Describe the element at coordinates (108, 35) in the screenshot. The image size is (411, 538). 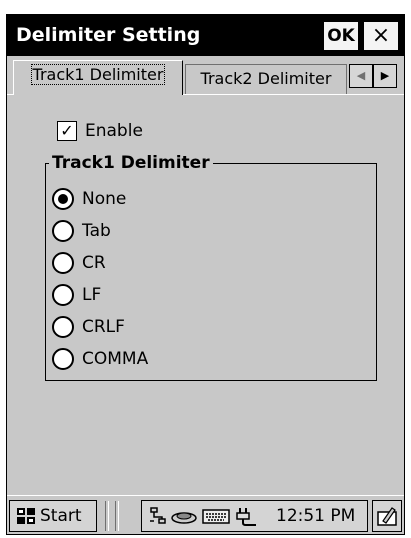
I see `window-title: Delimiter Setting` at that location.